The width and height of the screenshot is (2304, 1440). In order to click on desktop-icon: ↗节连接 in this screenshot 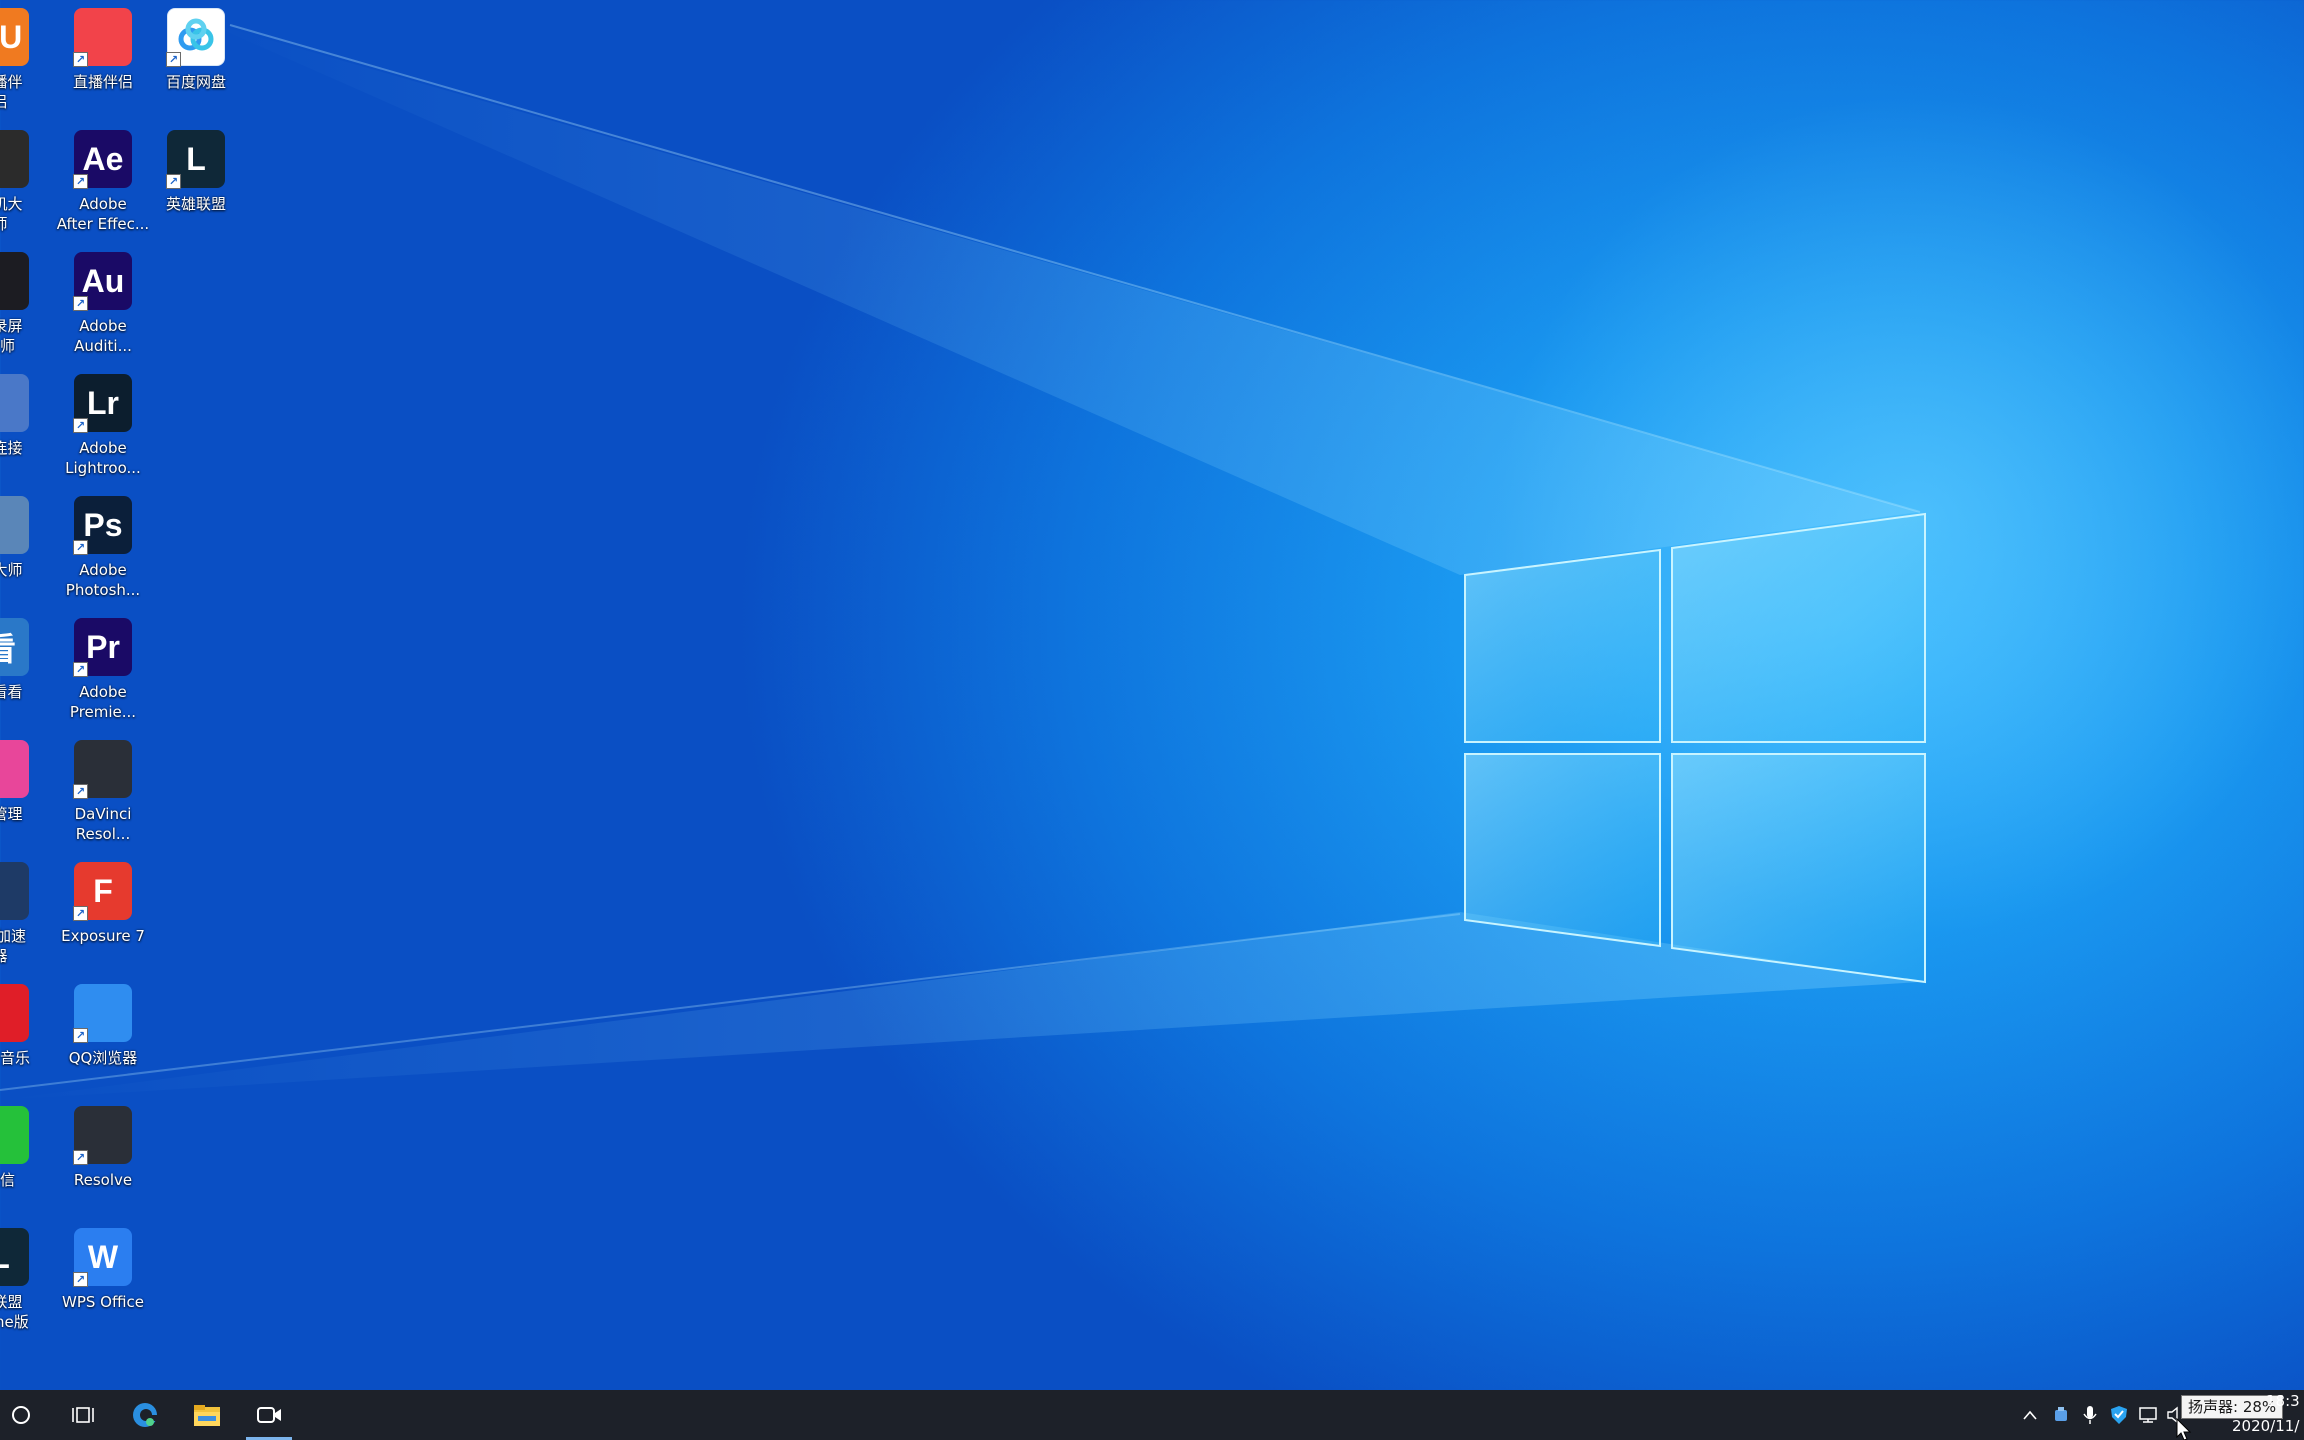, I will do `click(25, 427)`.